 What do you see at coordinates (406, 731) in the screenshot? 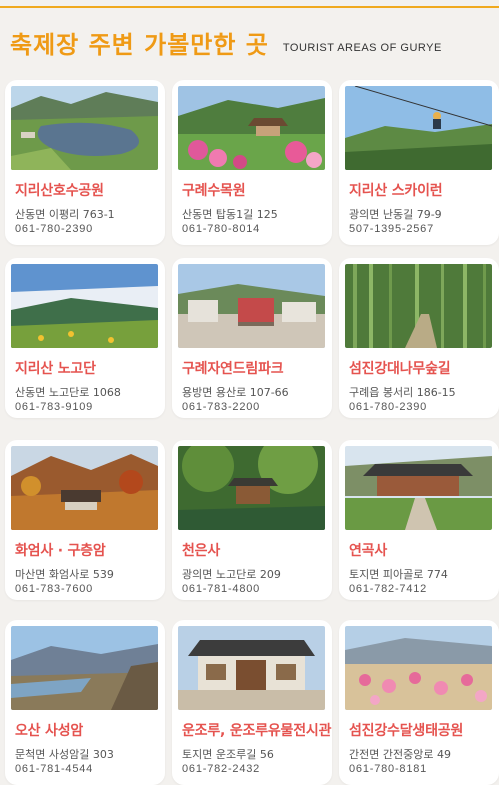
I see `place-name: 섬진강수달생태공원` at bounding box center [406, 731].